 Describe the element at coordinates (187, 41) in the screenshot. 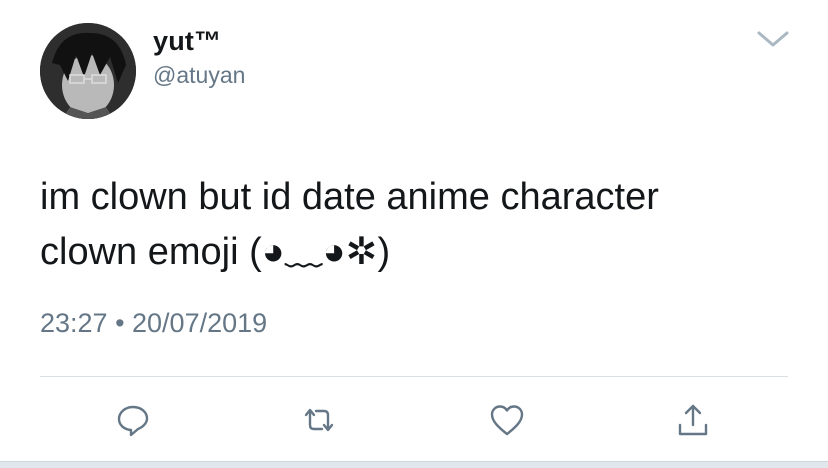

I see `display-name: yut™` at that location.